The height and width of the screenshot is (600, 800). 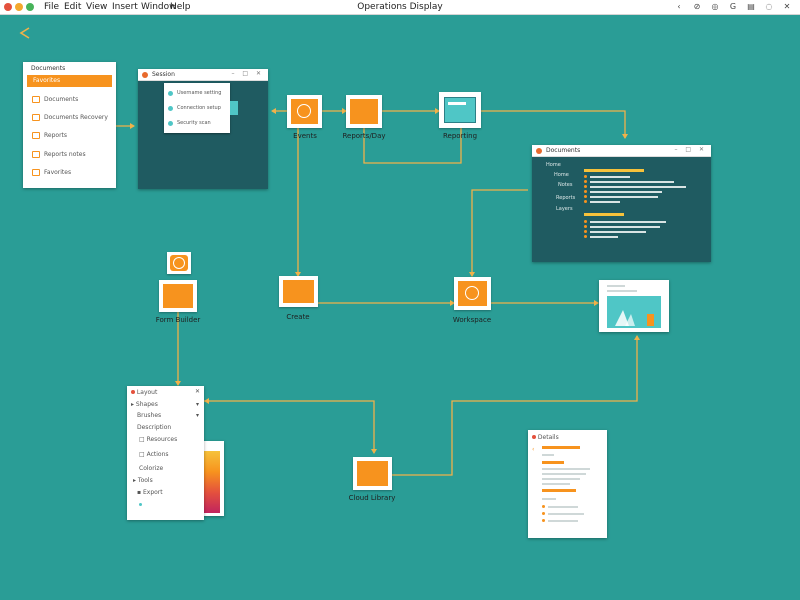 I want to click on history-icon, so click(x=472, y=293).